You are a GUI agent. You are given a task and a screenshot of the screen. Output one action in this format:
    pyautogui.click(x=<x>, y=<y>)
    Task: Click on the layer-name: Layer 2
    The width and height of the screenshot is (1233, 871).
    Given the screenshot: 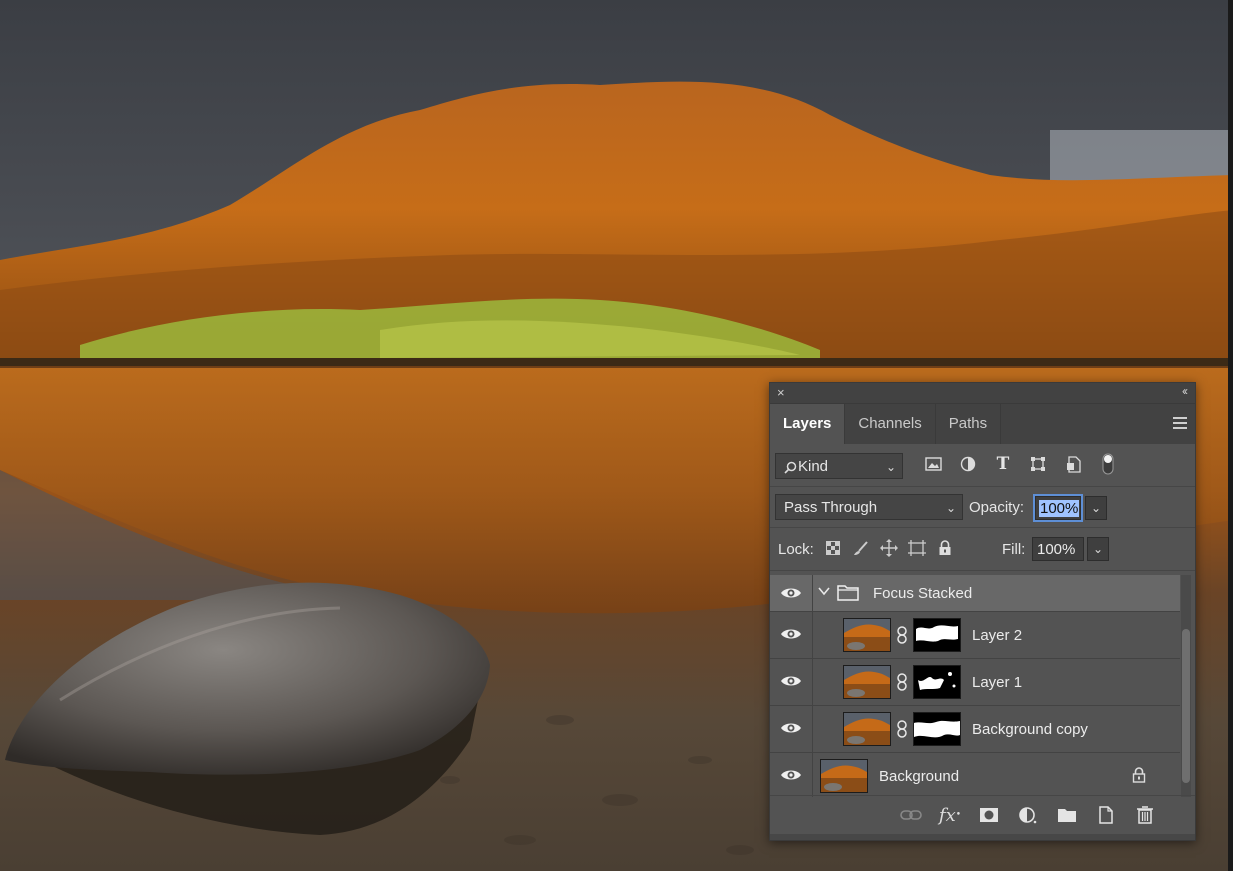 What is the action you would take?
    pyautogui.click(x=997, y=635)
    